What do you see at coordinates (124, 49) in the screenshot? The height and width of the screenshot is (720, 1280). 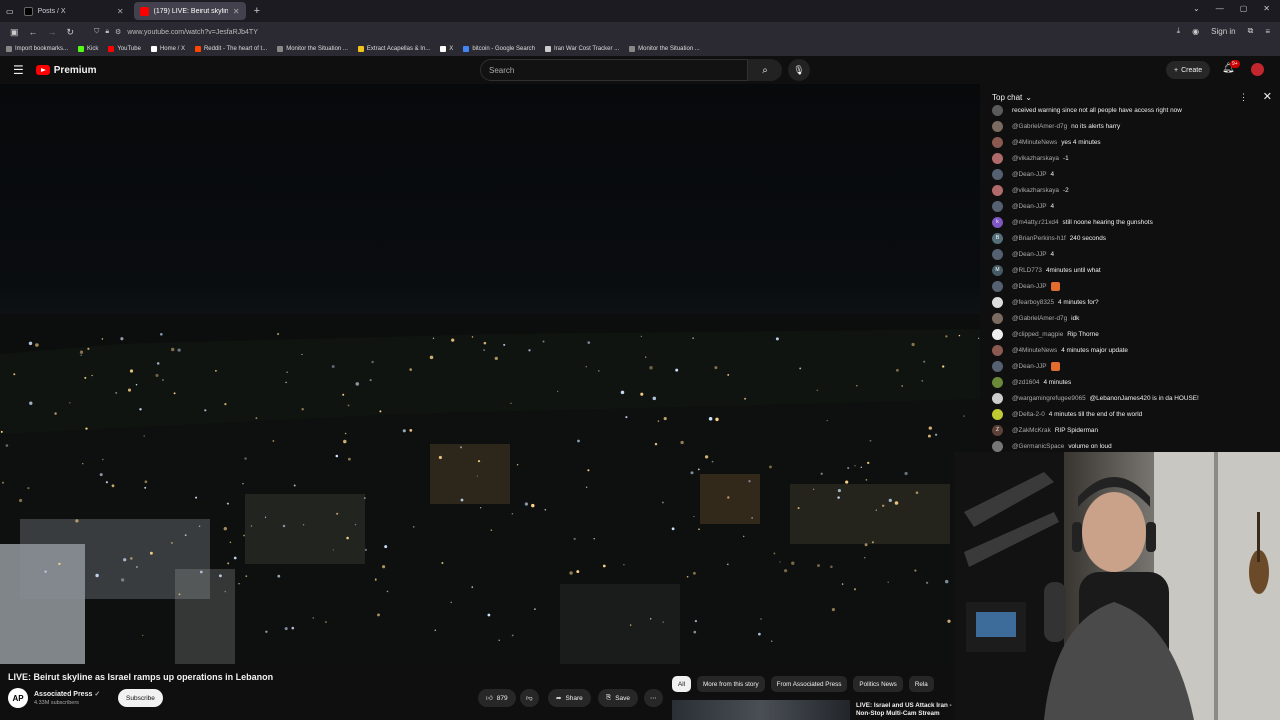 I see `bookmark-item: YouTube` at bounding box center [124, 49].